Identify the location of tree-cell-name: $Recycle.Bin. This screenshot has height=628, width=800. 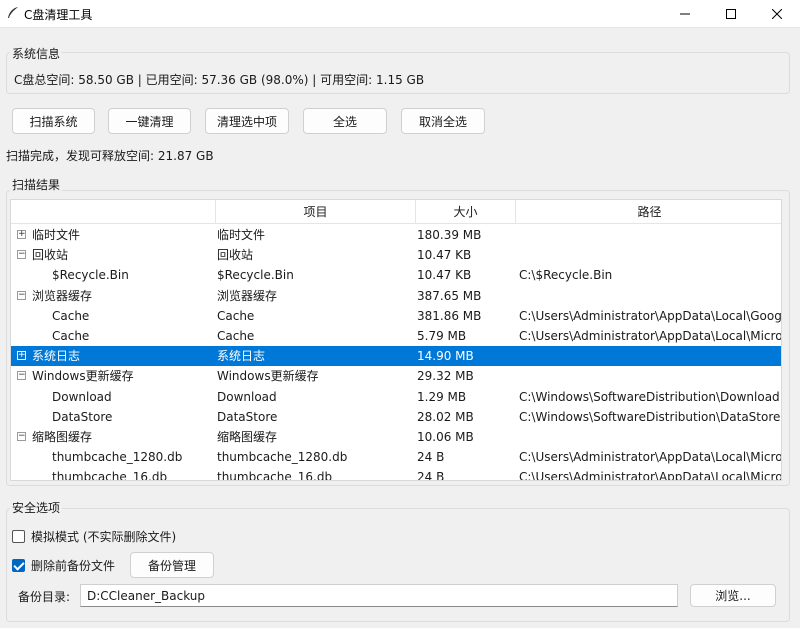
(113, 275).